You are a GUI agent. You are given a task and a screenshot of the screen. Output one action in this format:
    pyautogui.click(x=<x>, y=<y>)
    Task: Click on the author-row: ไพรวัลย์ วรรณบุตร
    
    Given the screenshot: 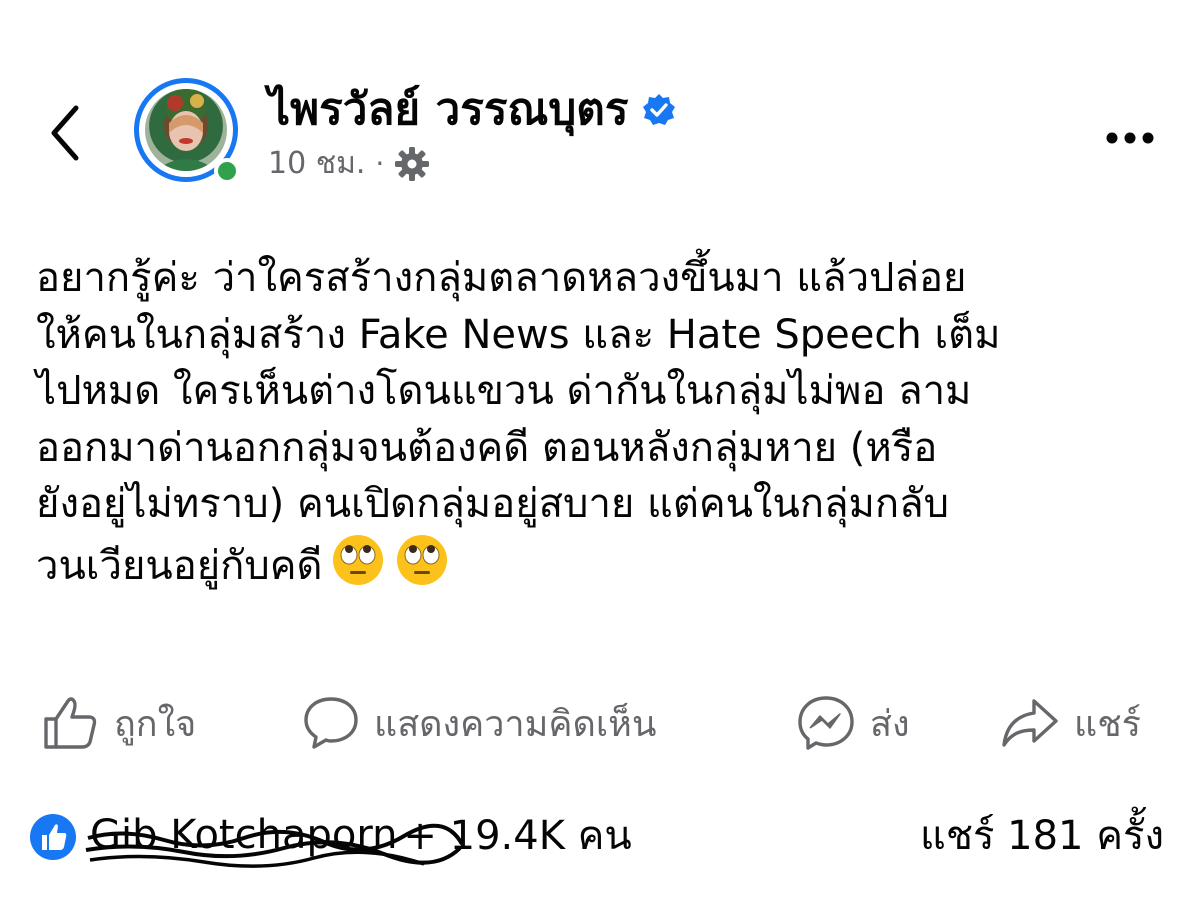 What is the action you would take?
    pyautogui.click(x=472, y=110)
    